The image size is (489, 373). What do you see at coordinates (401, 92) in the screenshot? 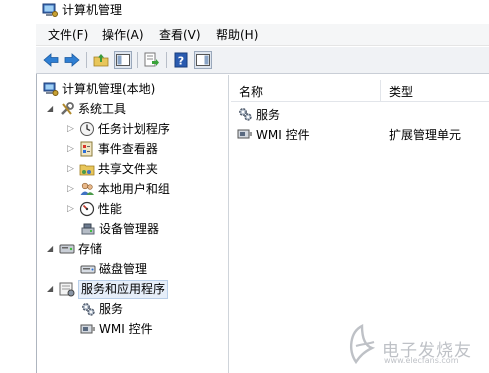
I see `column-header-label: 类型` at bounding box center [401, 92].